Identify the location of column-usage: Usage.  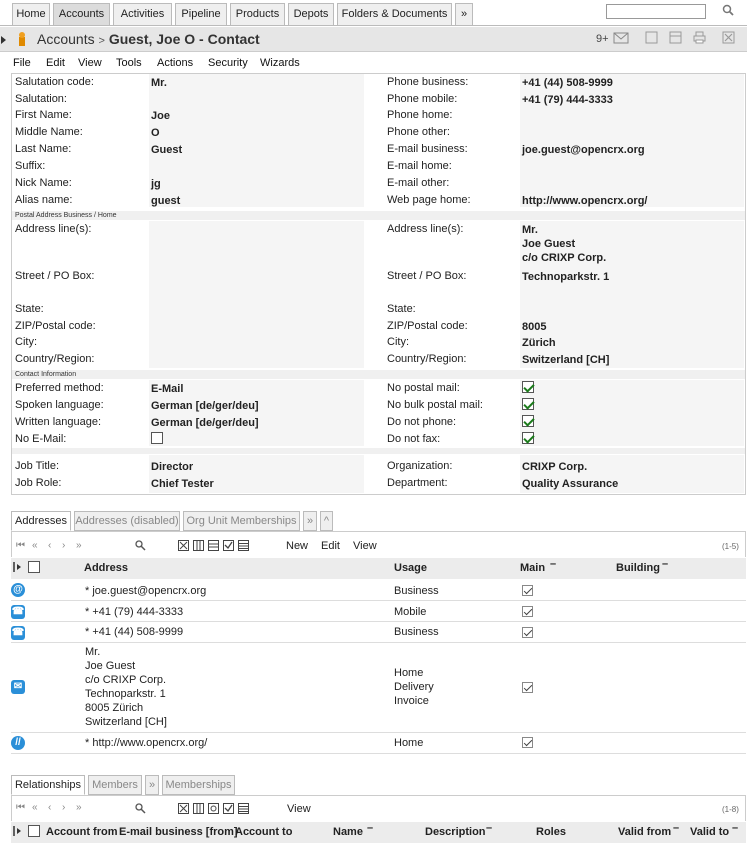
(410, 568).